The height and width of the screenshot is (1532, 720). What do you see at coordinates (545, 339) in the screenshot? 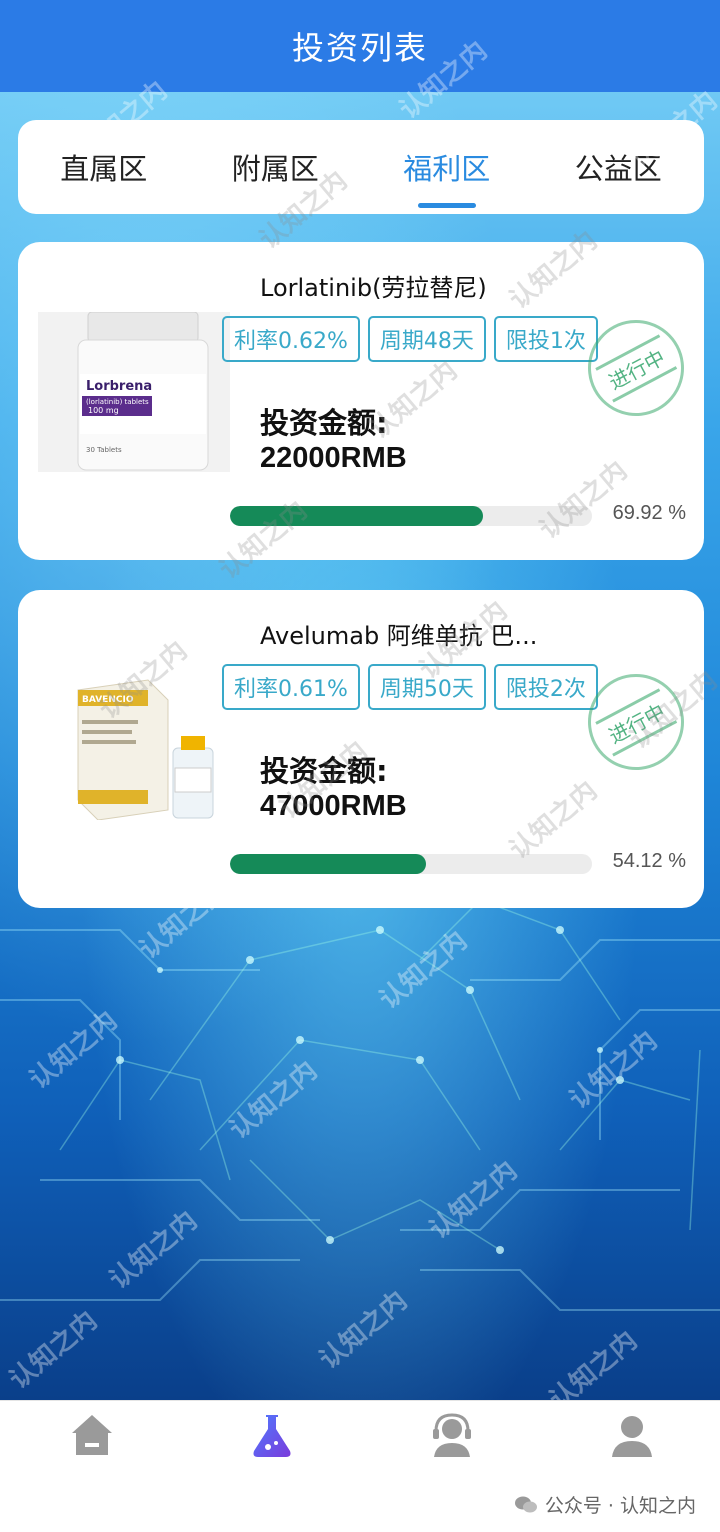
I see `limit-tag: 限投1次` at bounding box center [545, 339].